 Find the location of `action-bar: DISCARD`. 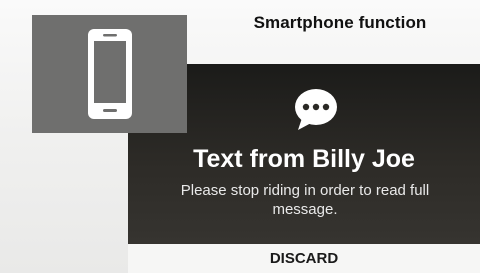

action-bar: DISCARD is located at coordinates (304, 258).